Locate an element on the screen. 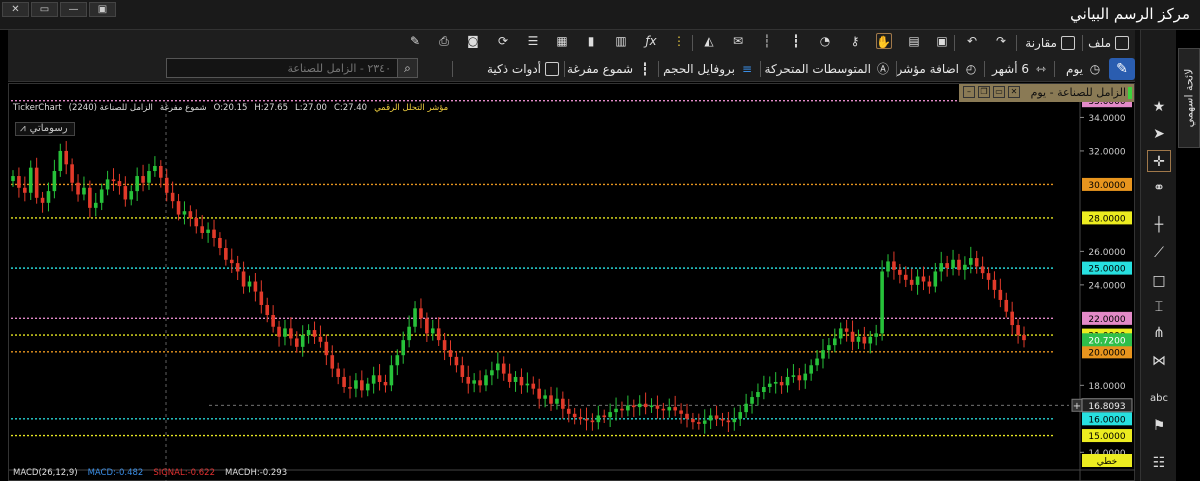 The width and height of the screenshot is (1200, 481). trading-icon: ◭ is located at coordinates (709, 41).